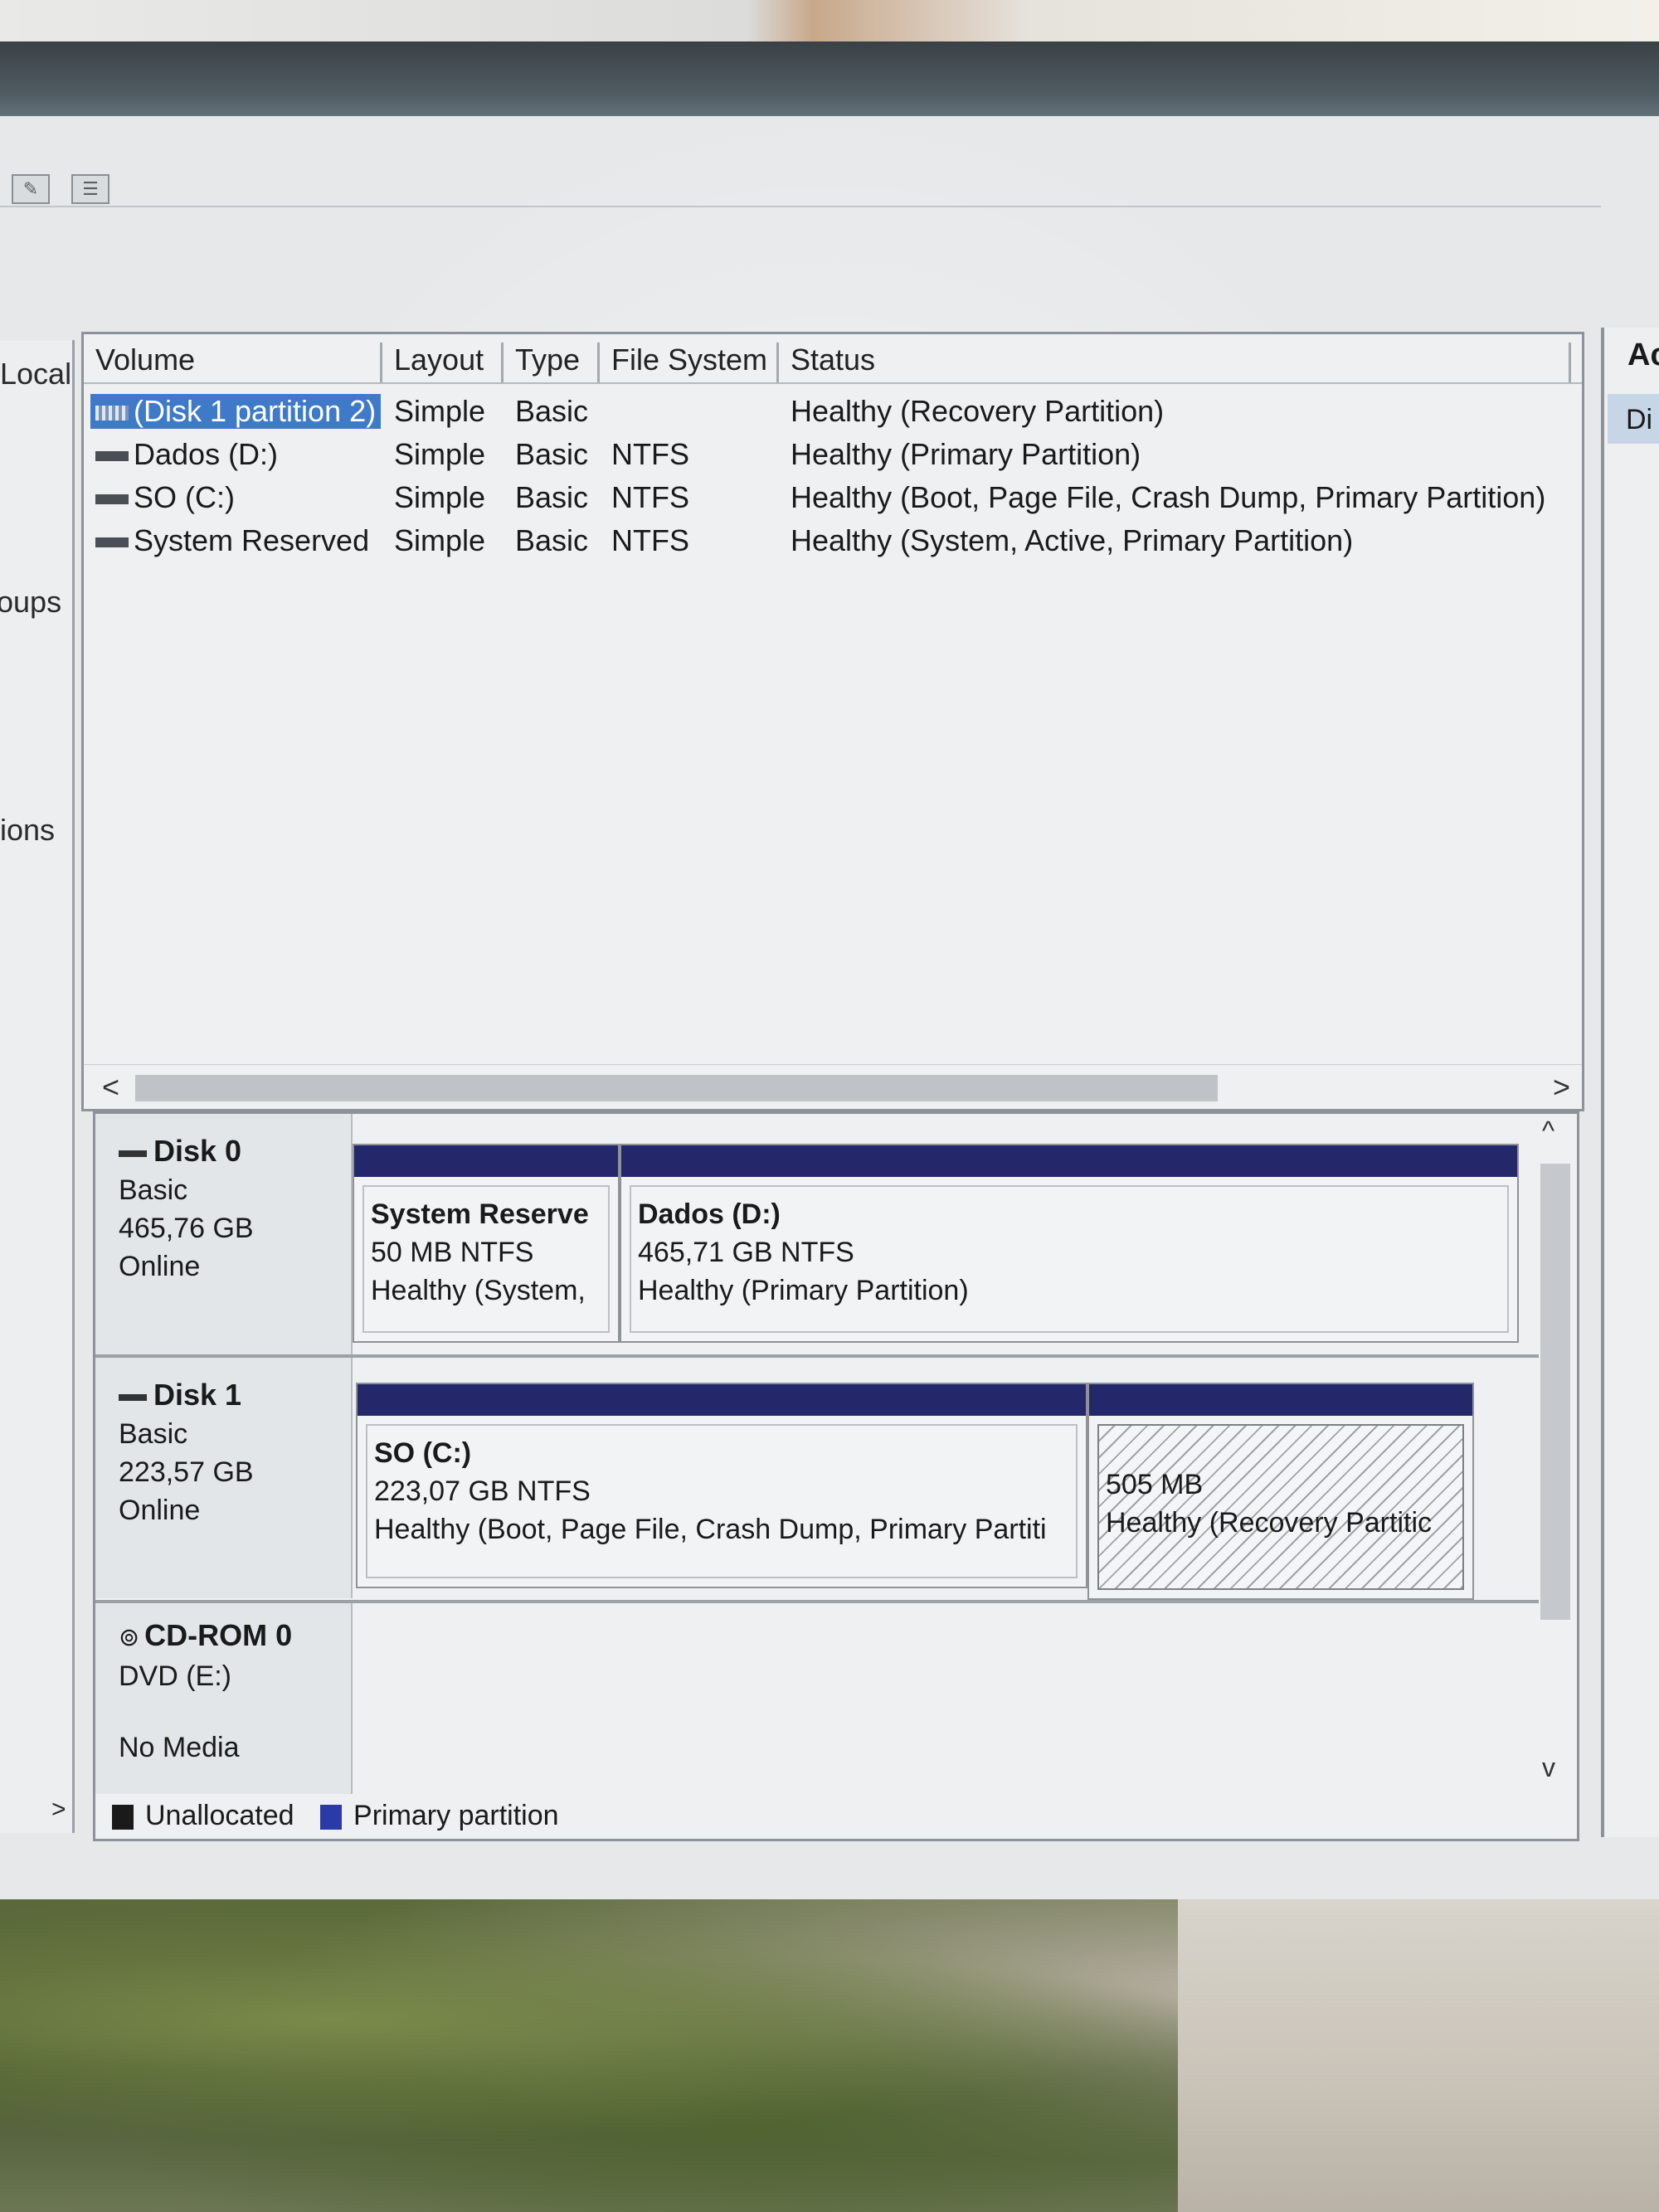  Describe the element at coordinates (224, 1698) in the screenshot. I see `disk-label: ⊚ CD-ROM 0 DVD (E:) No Media` at that location.